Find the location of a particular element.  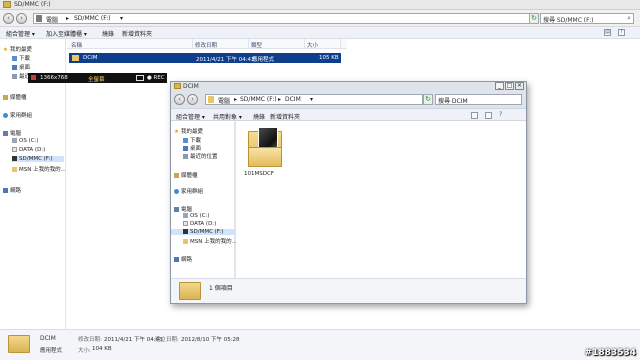

detail-modified-label: 修改日期: is located at coordinates (90, 340).